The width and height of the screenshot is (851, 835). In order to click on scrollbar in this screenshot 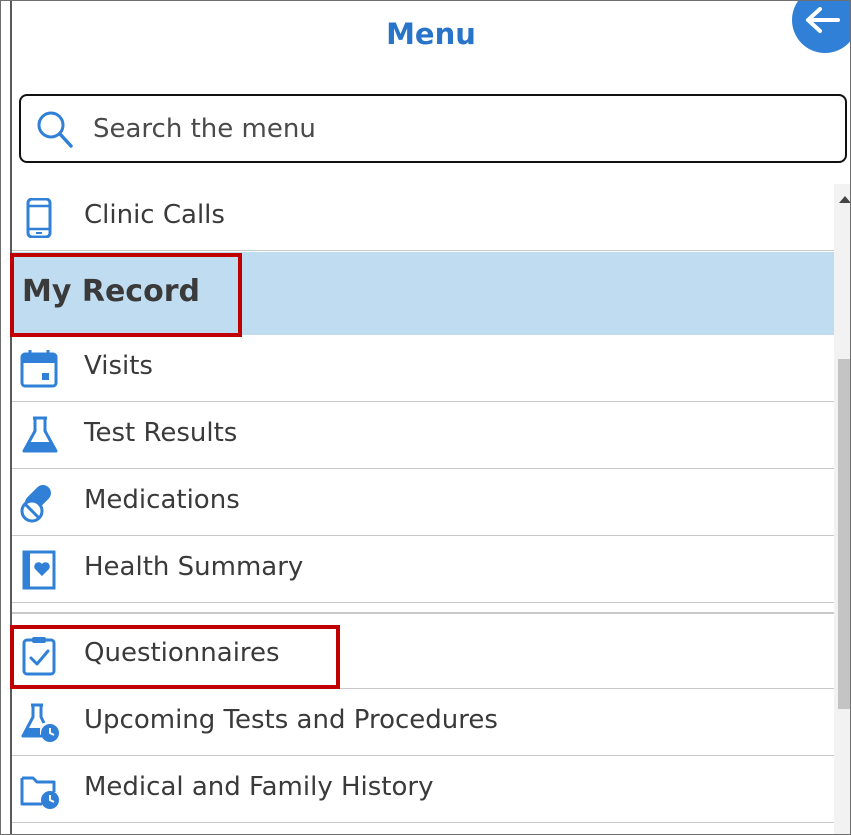, I will do `click(842, 509)`.